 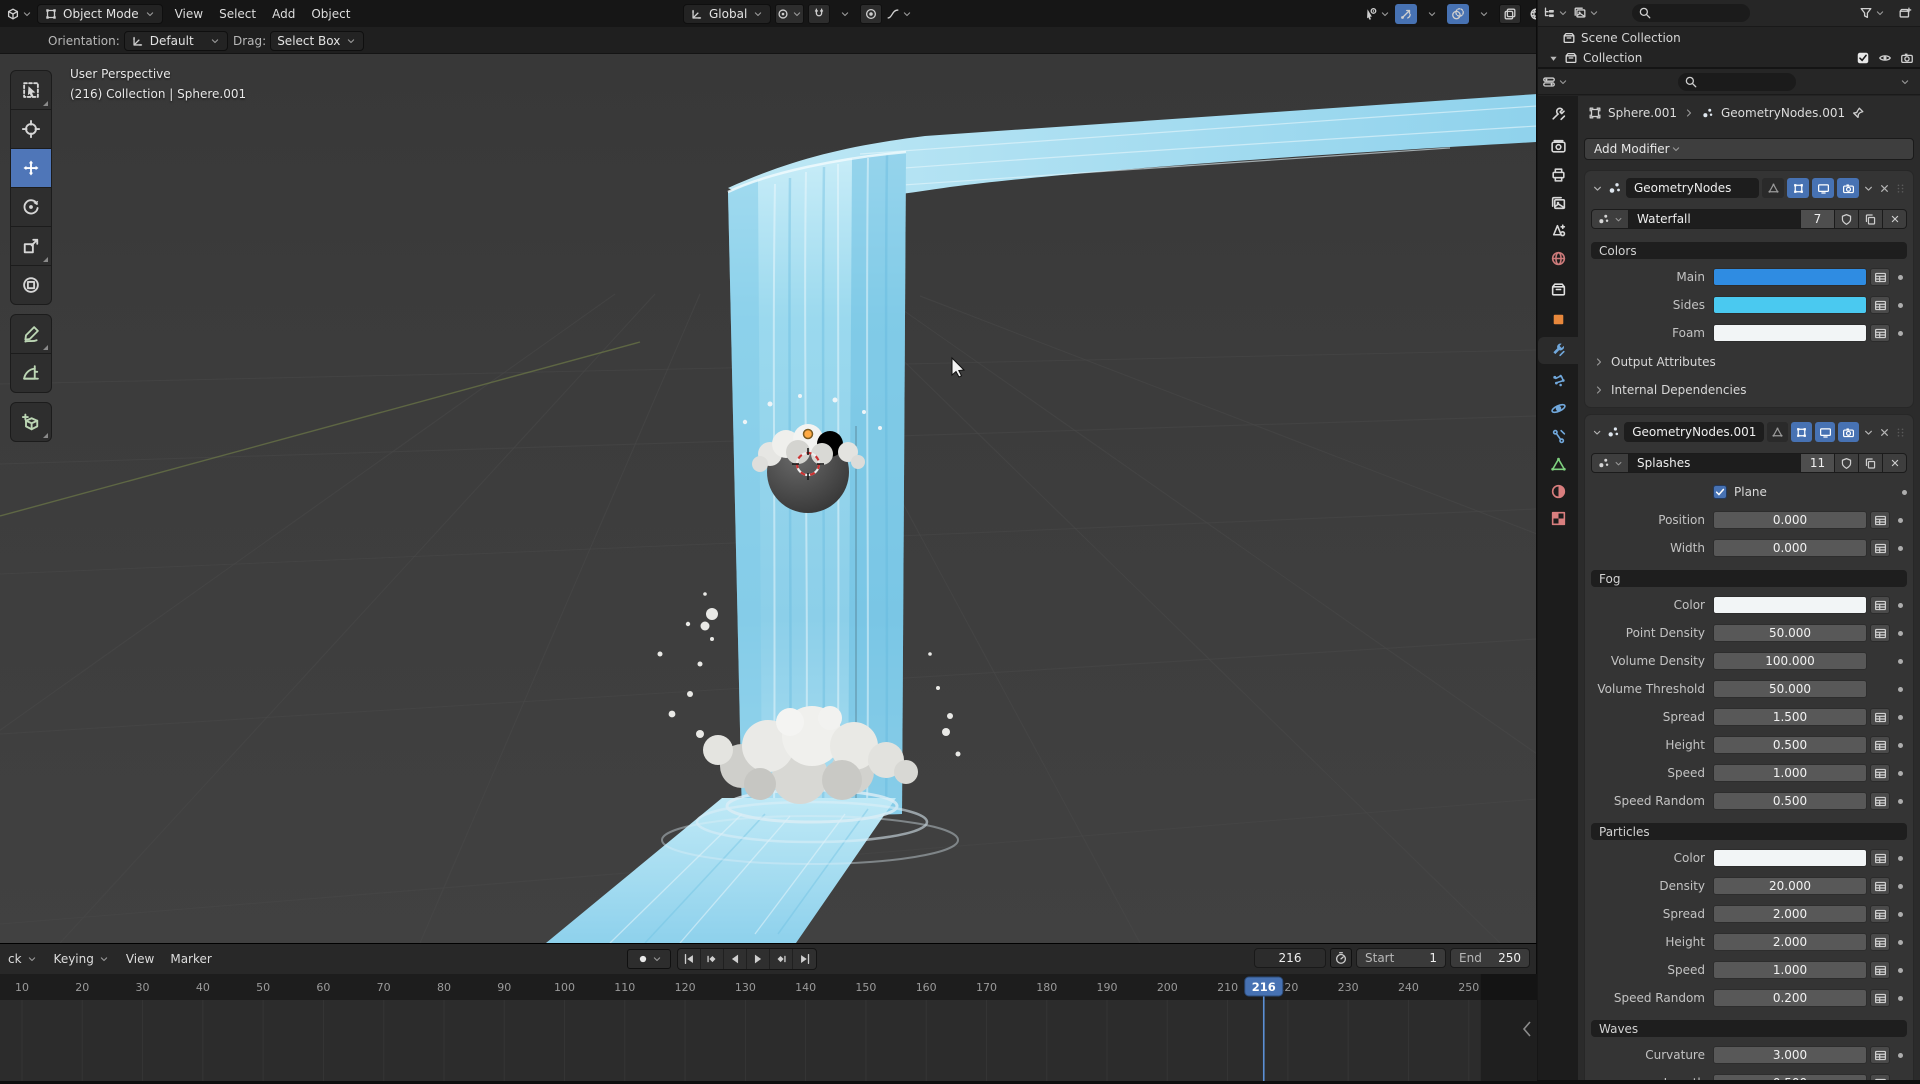 What do you see at coordinates (1558, 350) in the screenshot?
I see `tab-modifiers` at bounding box center [1558, 350].